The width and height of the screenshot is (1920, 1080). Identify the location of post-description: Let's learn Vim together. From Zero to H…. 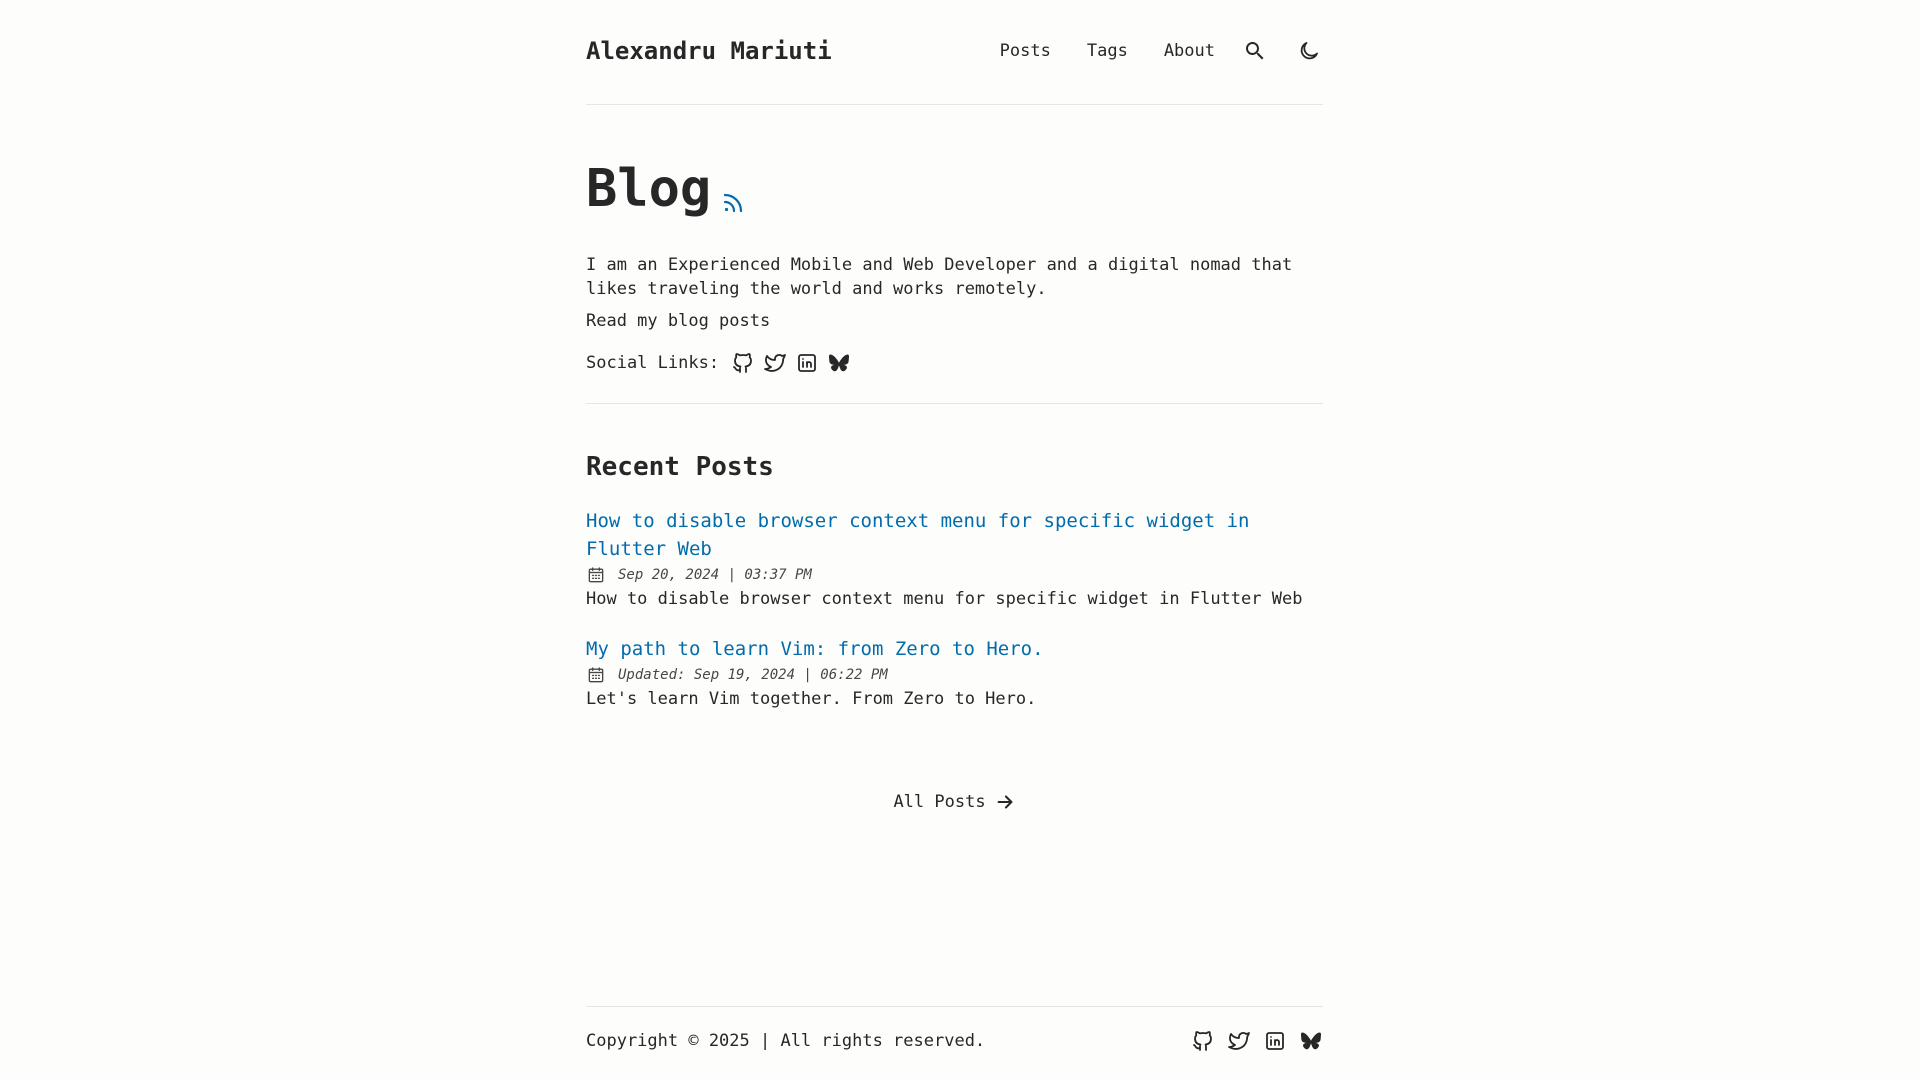
(811, 699).